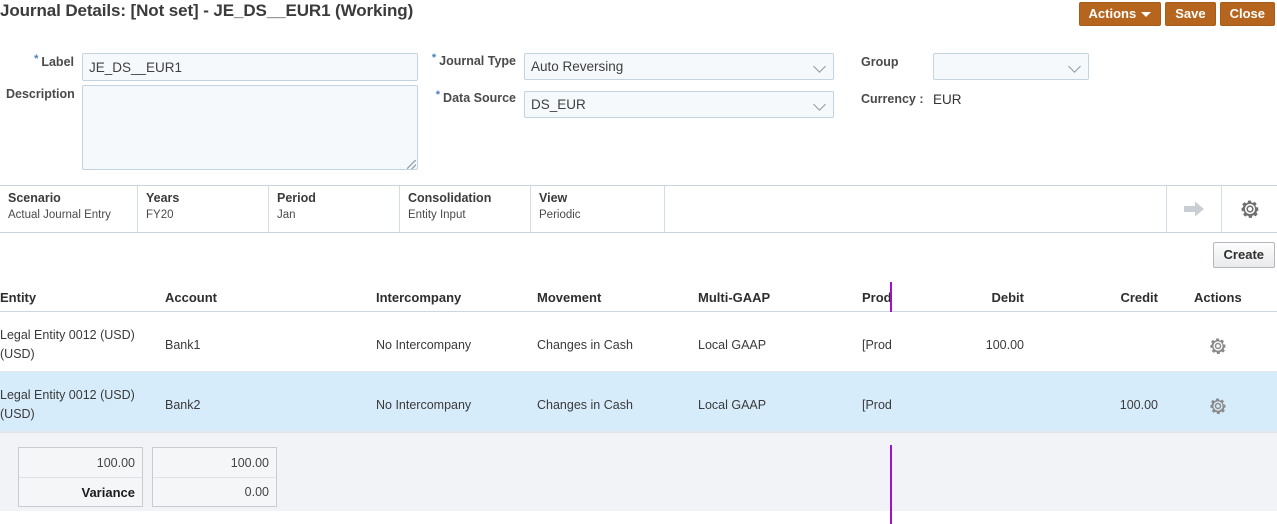 The height and width of the screenshot is (524, 1277). I want to click on label-field-label: * Label, so click(54, 61).